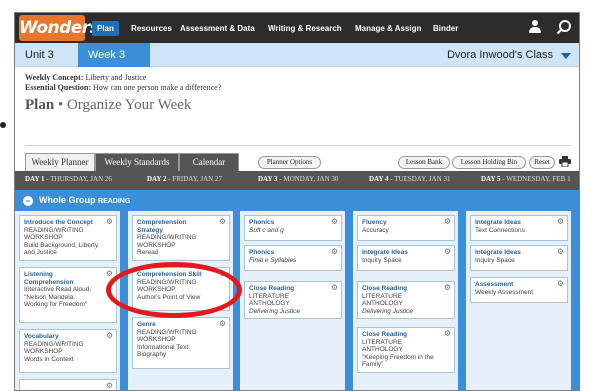 Image resolution: width=594 pixels, height=391 pixels. Describe the element at coordinates (137, 162) in the screenshot. I see `tab-weekly-standards: Weekly Standards` at that location.